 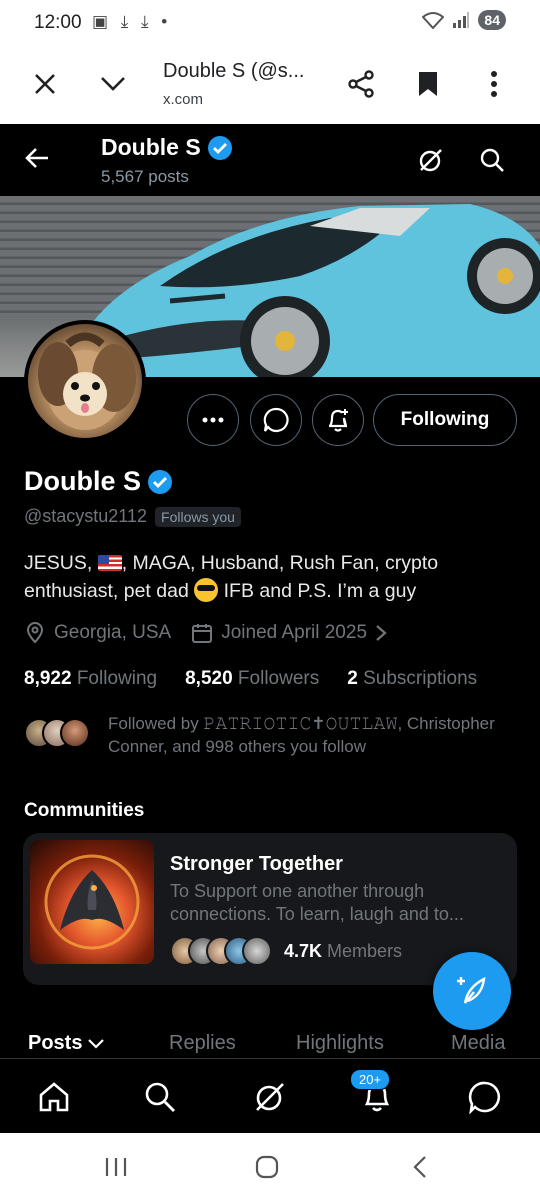 I want to click on search-button, so click(x=492, y=160).